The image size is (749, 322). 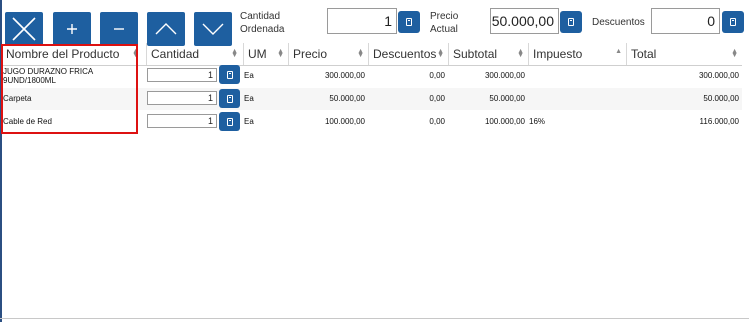 I want to click on column-price: Precio ▲ ▼, so click(x=328, y=54).